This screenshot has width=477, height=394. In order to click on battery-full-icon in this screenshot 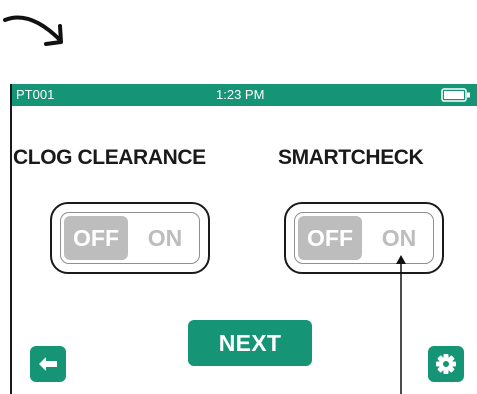, I will do `click(455, 95)`.